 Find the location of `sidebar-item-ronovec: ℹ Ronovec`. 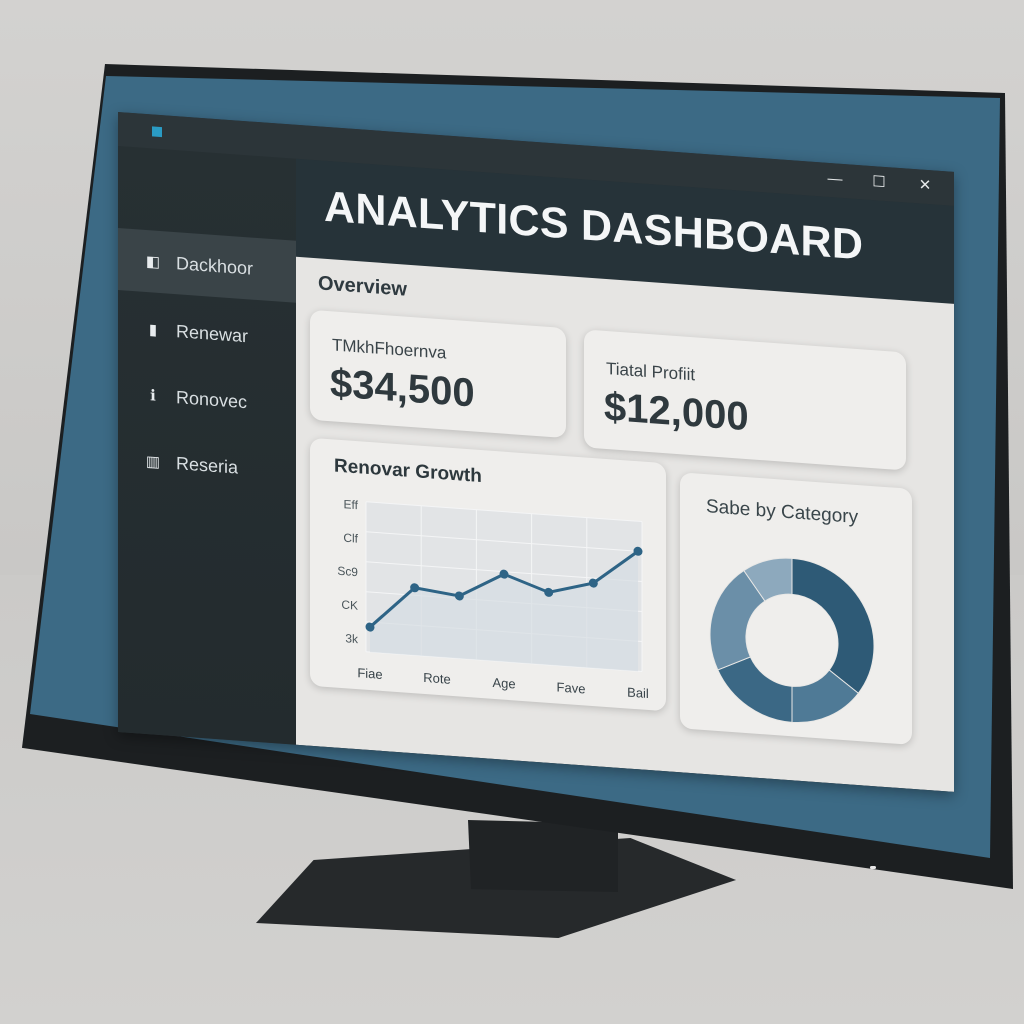

sidebar-item-ronovec: ℹ Ronovec is located at coordinates (207, 399).